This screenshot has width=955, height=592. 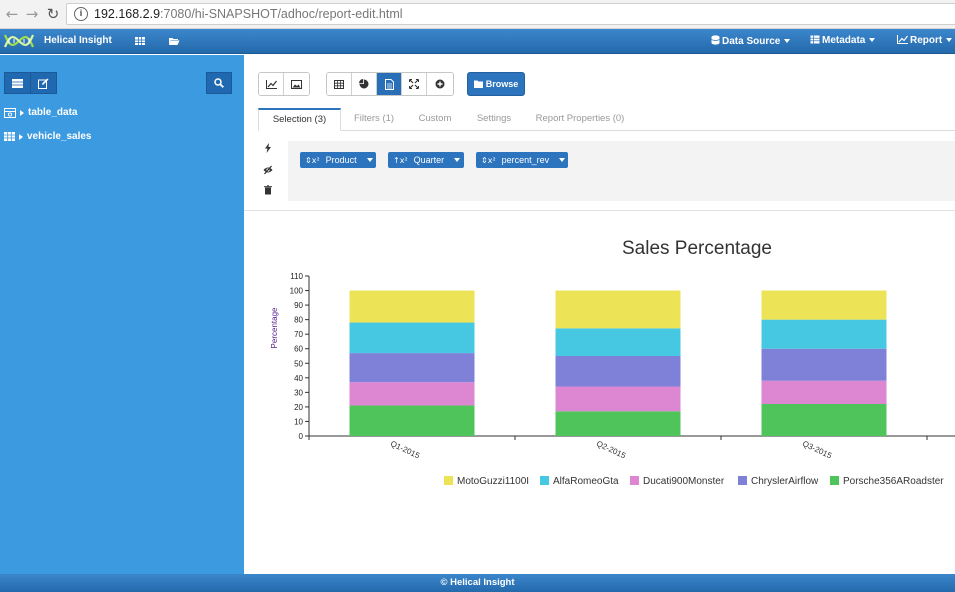 I want to click on edit-icon, so click(x=43, y=83).